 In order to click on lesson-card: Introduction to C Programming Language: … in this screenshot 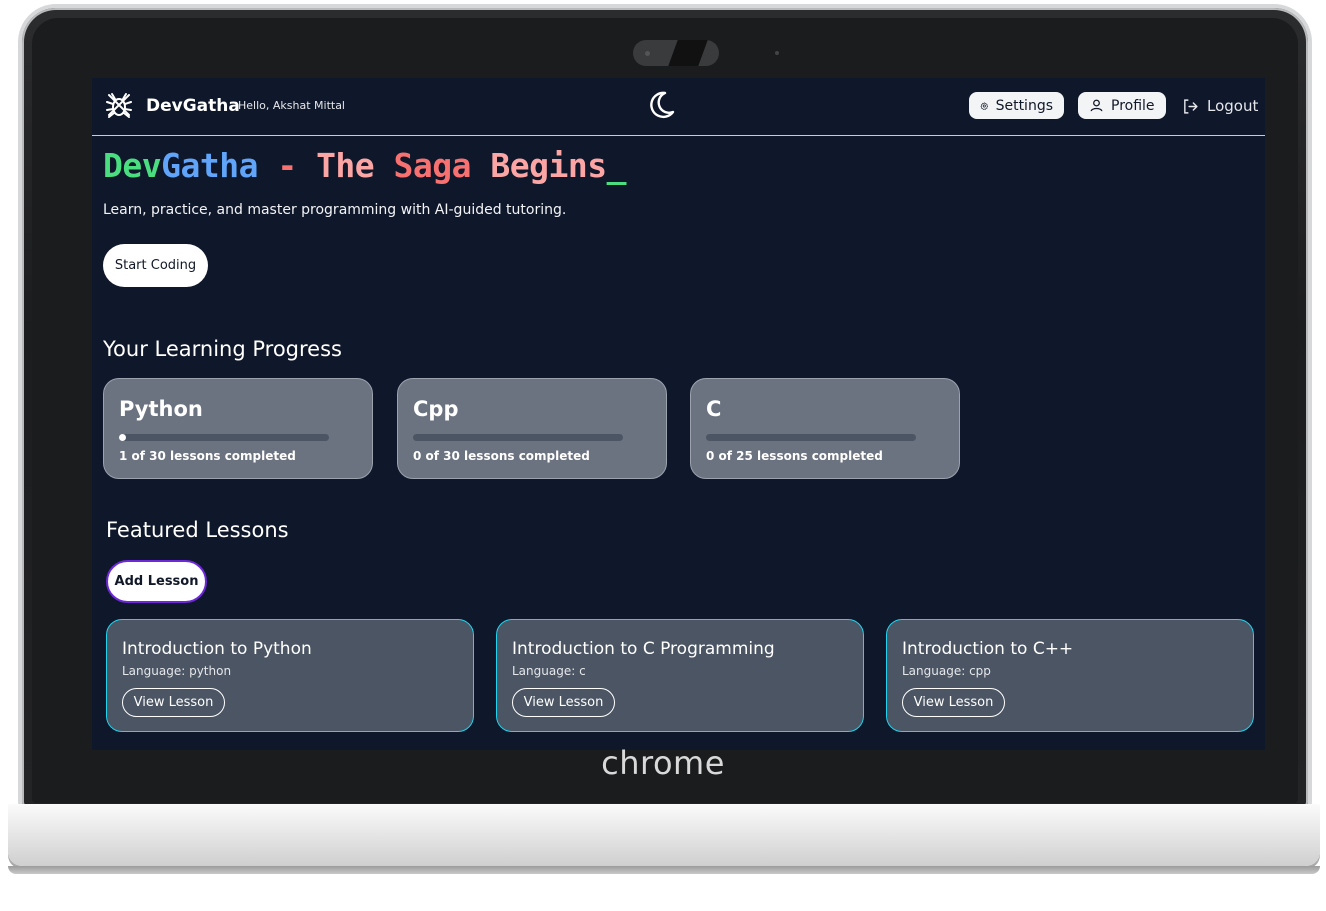, I will do `click(680, 675)`.